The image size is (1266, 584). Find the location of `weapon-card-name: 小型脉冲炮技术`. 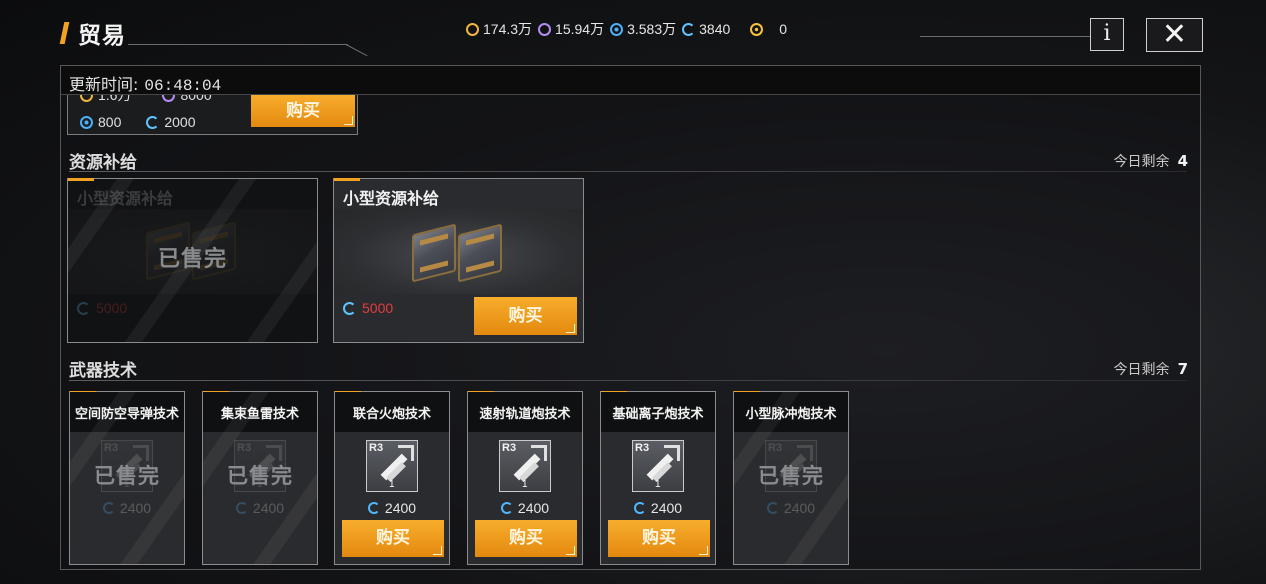

weapon-card-name: 小型脉冲炮技术 is located at coordinates (791, 414).